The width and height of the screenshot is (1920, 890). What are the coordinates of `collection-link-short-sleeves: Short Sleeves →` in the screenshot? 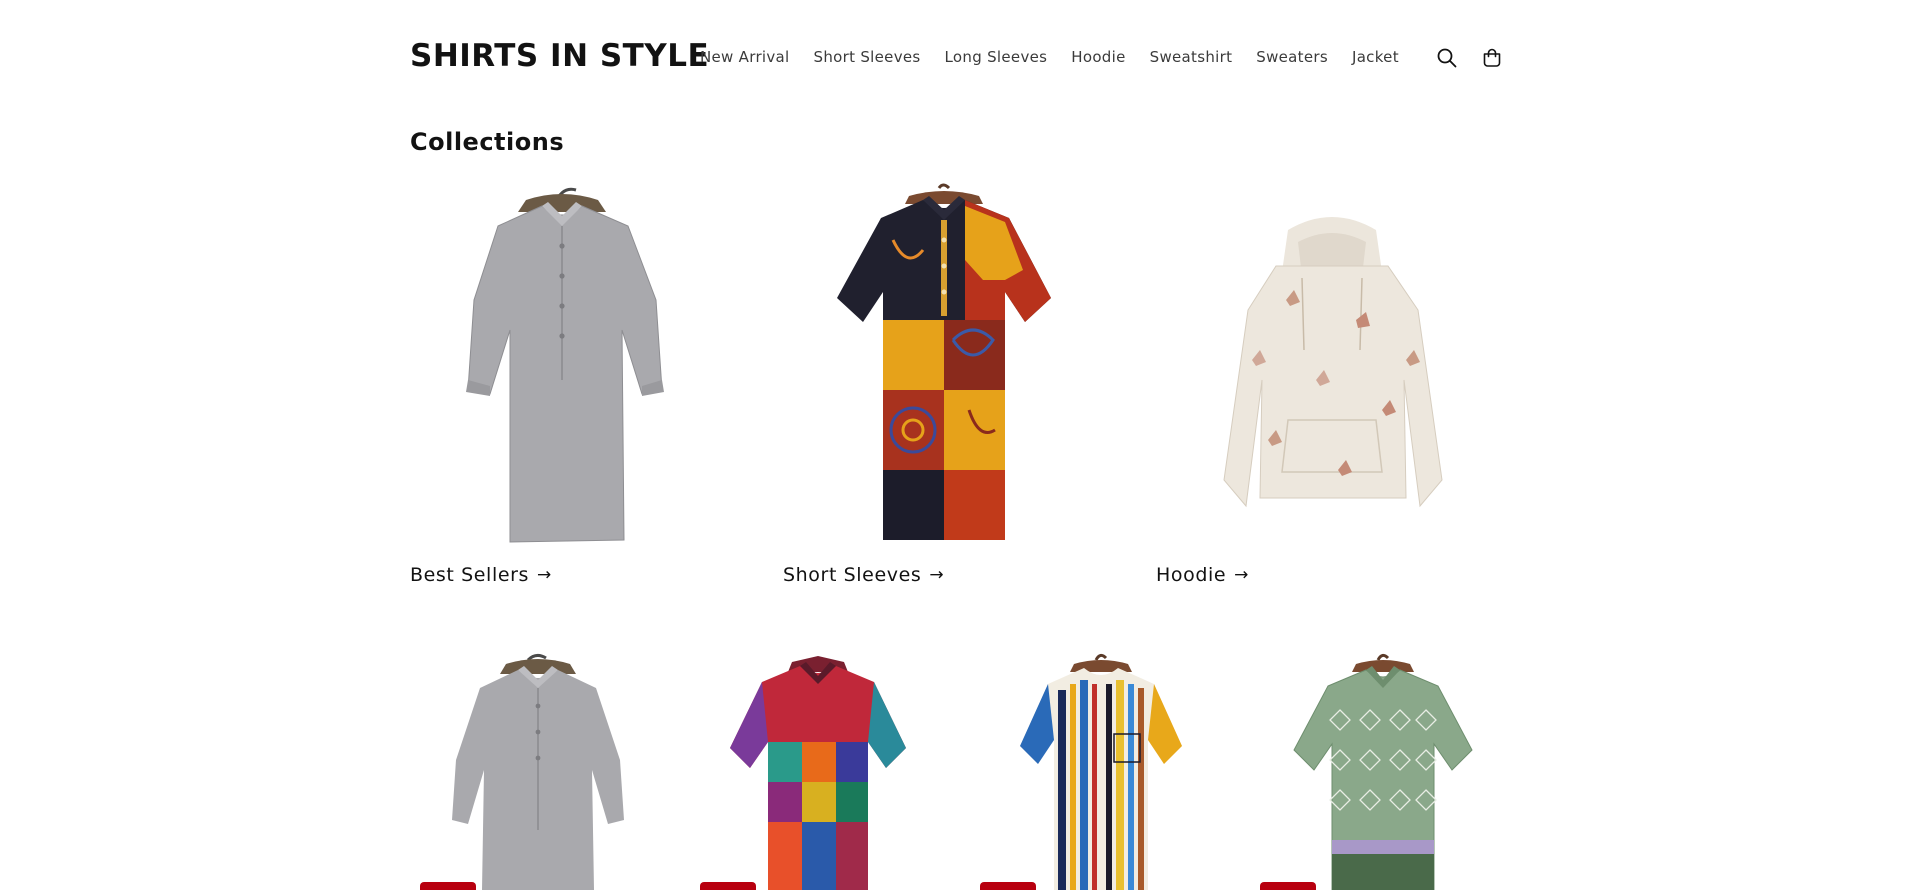 It's located at (959, 575).